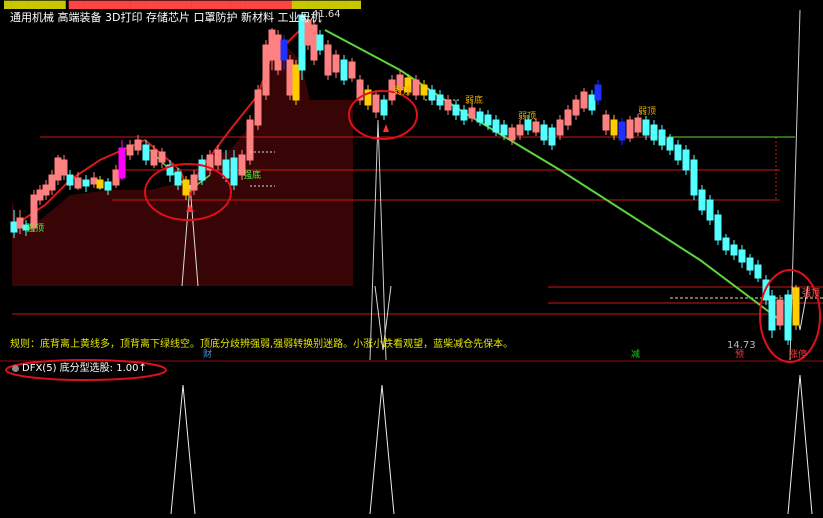 This screenshot has height=518, width=823. What do you see at coordinates (474, 101) in the screenshot?
I see `weak-bottom-stamp: 弱底` at bounding box center [474, 101].